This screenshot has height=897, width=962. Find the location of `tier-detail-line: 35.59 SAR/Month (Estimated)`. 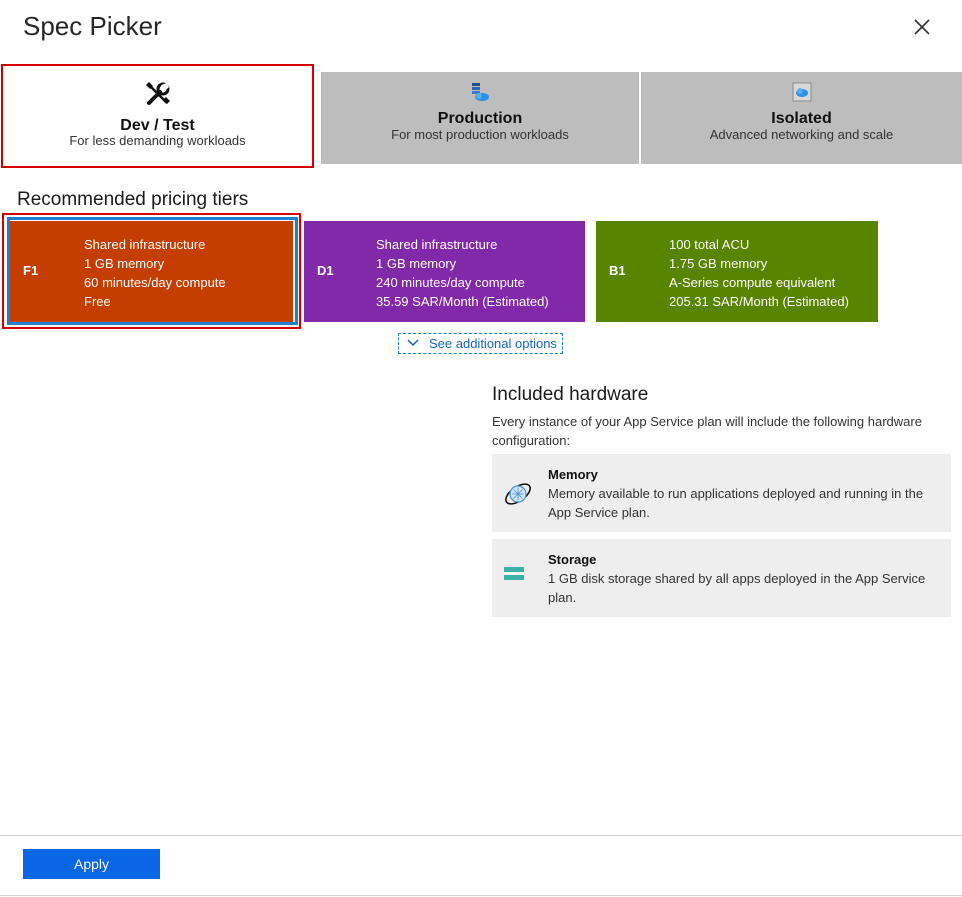

tier-detail-line: 35.59 SAR/Month (Estimated) is located at coordinates (462, 301).